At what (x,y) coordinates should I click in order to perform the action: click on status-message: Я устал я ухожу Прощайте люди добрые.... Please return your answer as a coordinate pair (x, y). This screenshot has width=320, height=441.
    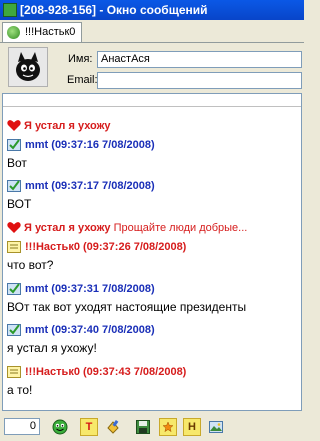
    Looking at the image, I should click on (153, 228).